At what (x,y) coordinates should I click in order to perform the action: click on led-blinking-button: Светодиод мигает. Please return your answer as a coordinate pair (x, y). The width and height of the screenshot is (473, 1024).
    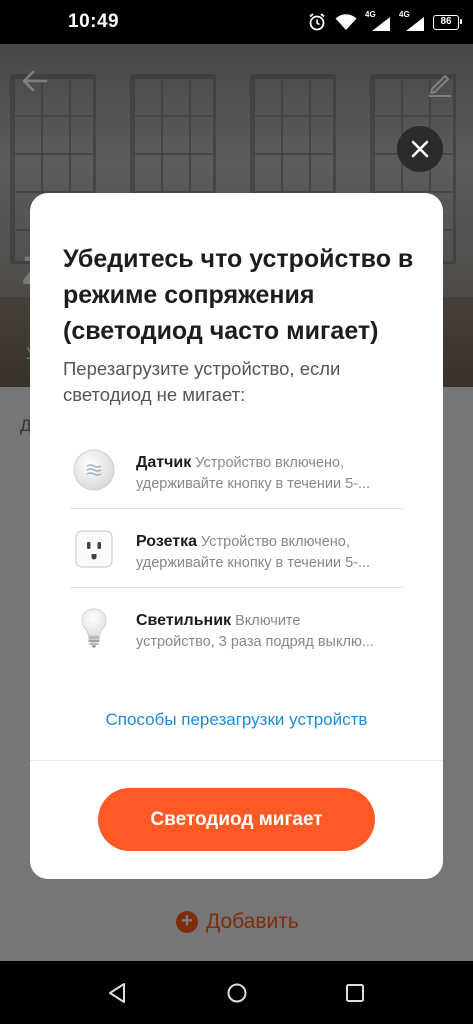
    Looking at the image, I should click on (236, 819).